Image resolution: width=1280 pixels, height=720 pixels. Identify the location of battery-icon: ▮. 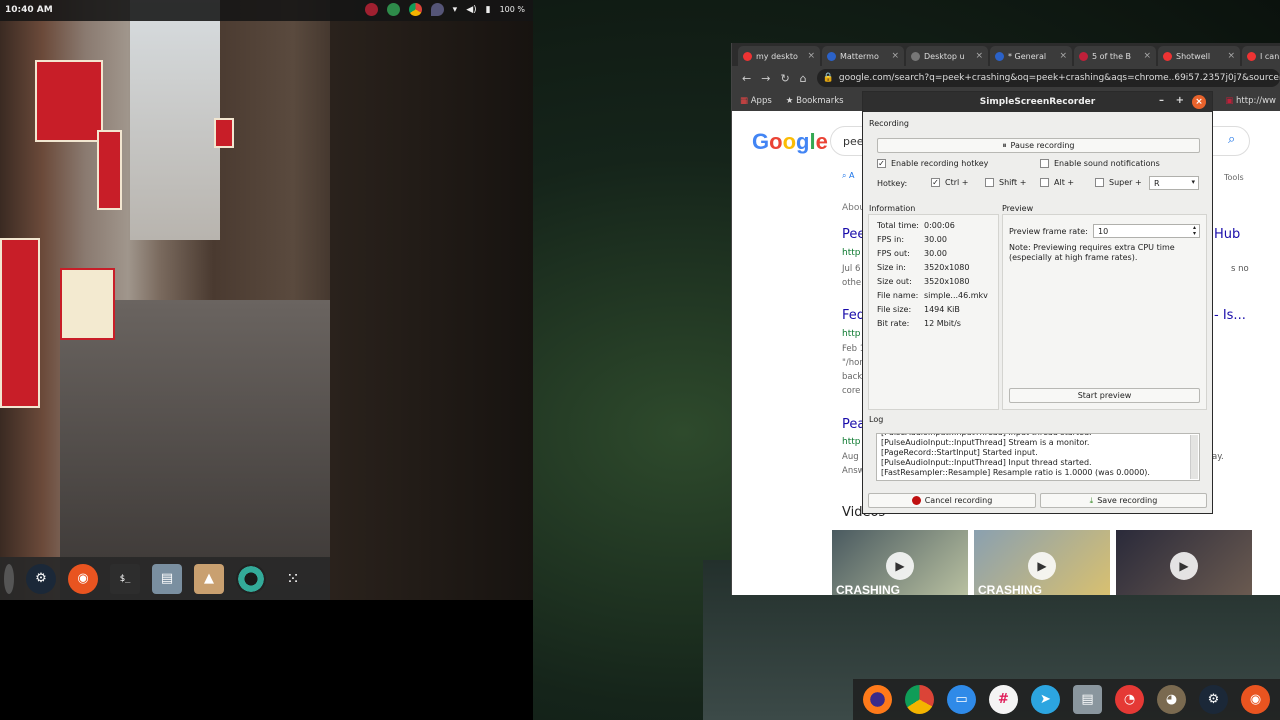
(488, 10).